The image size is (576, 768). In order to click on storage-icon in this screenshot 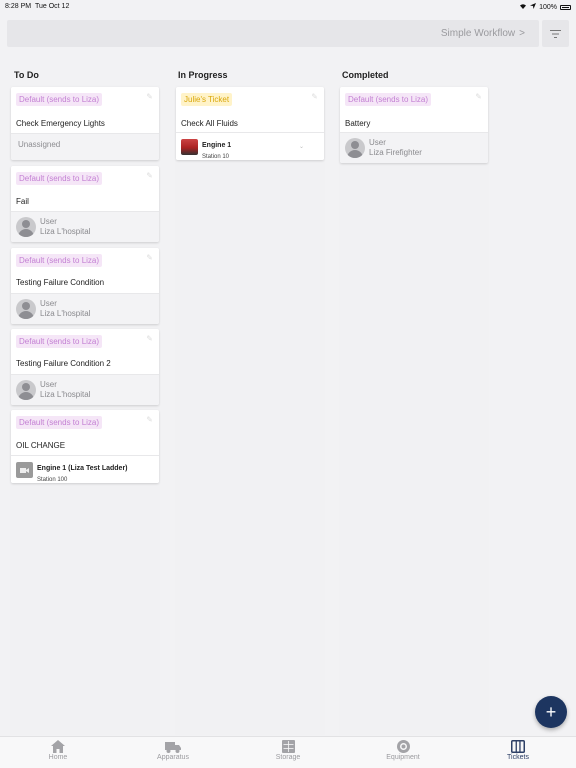, I will do `click(288, 746)`.